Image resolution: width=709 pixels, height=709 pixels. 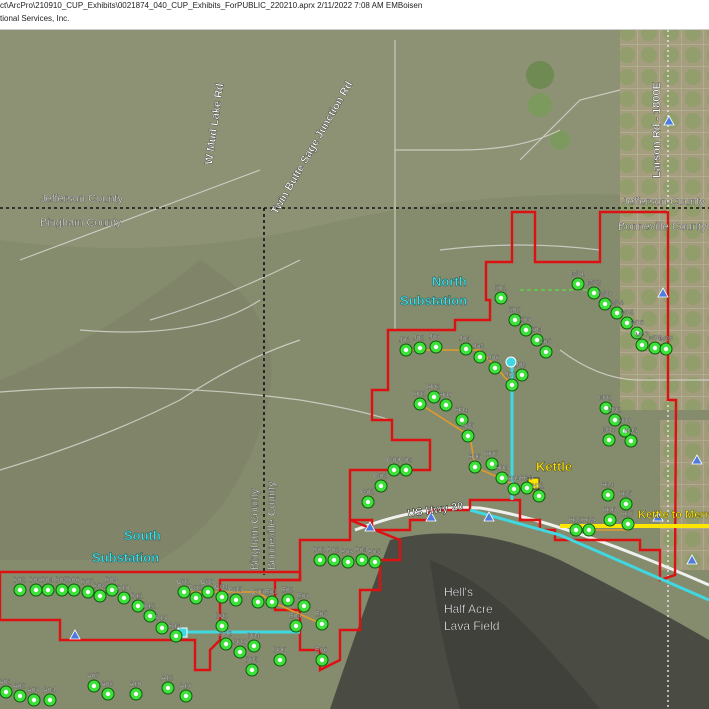 I want to click on turbine-b13: B13, so click(x=162, y=625).